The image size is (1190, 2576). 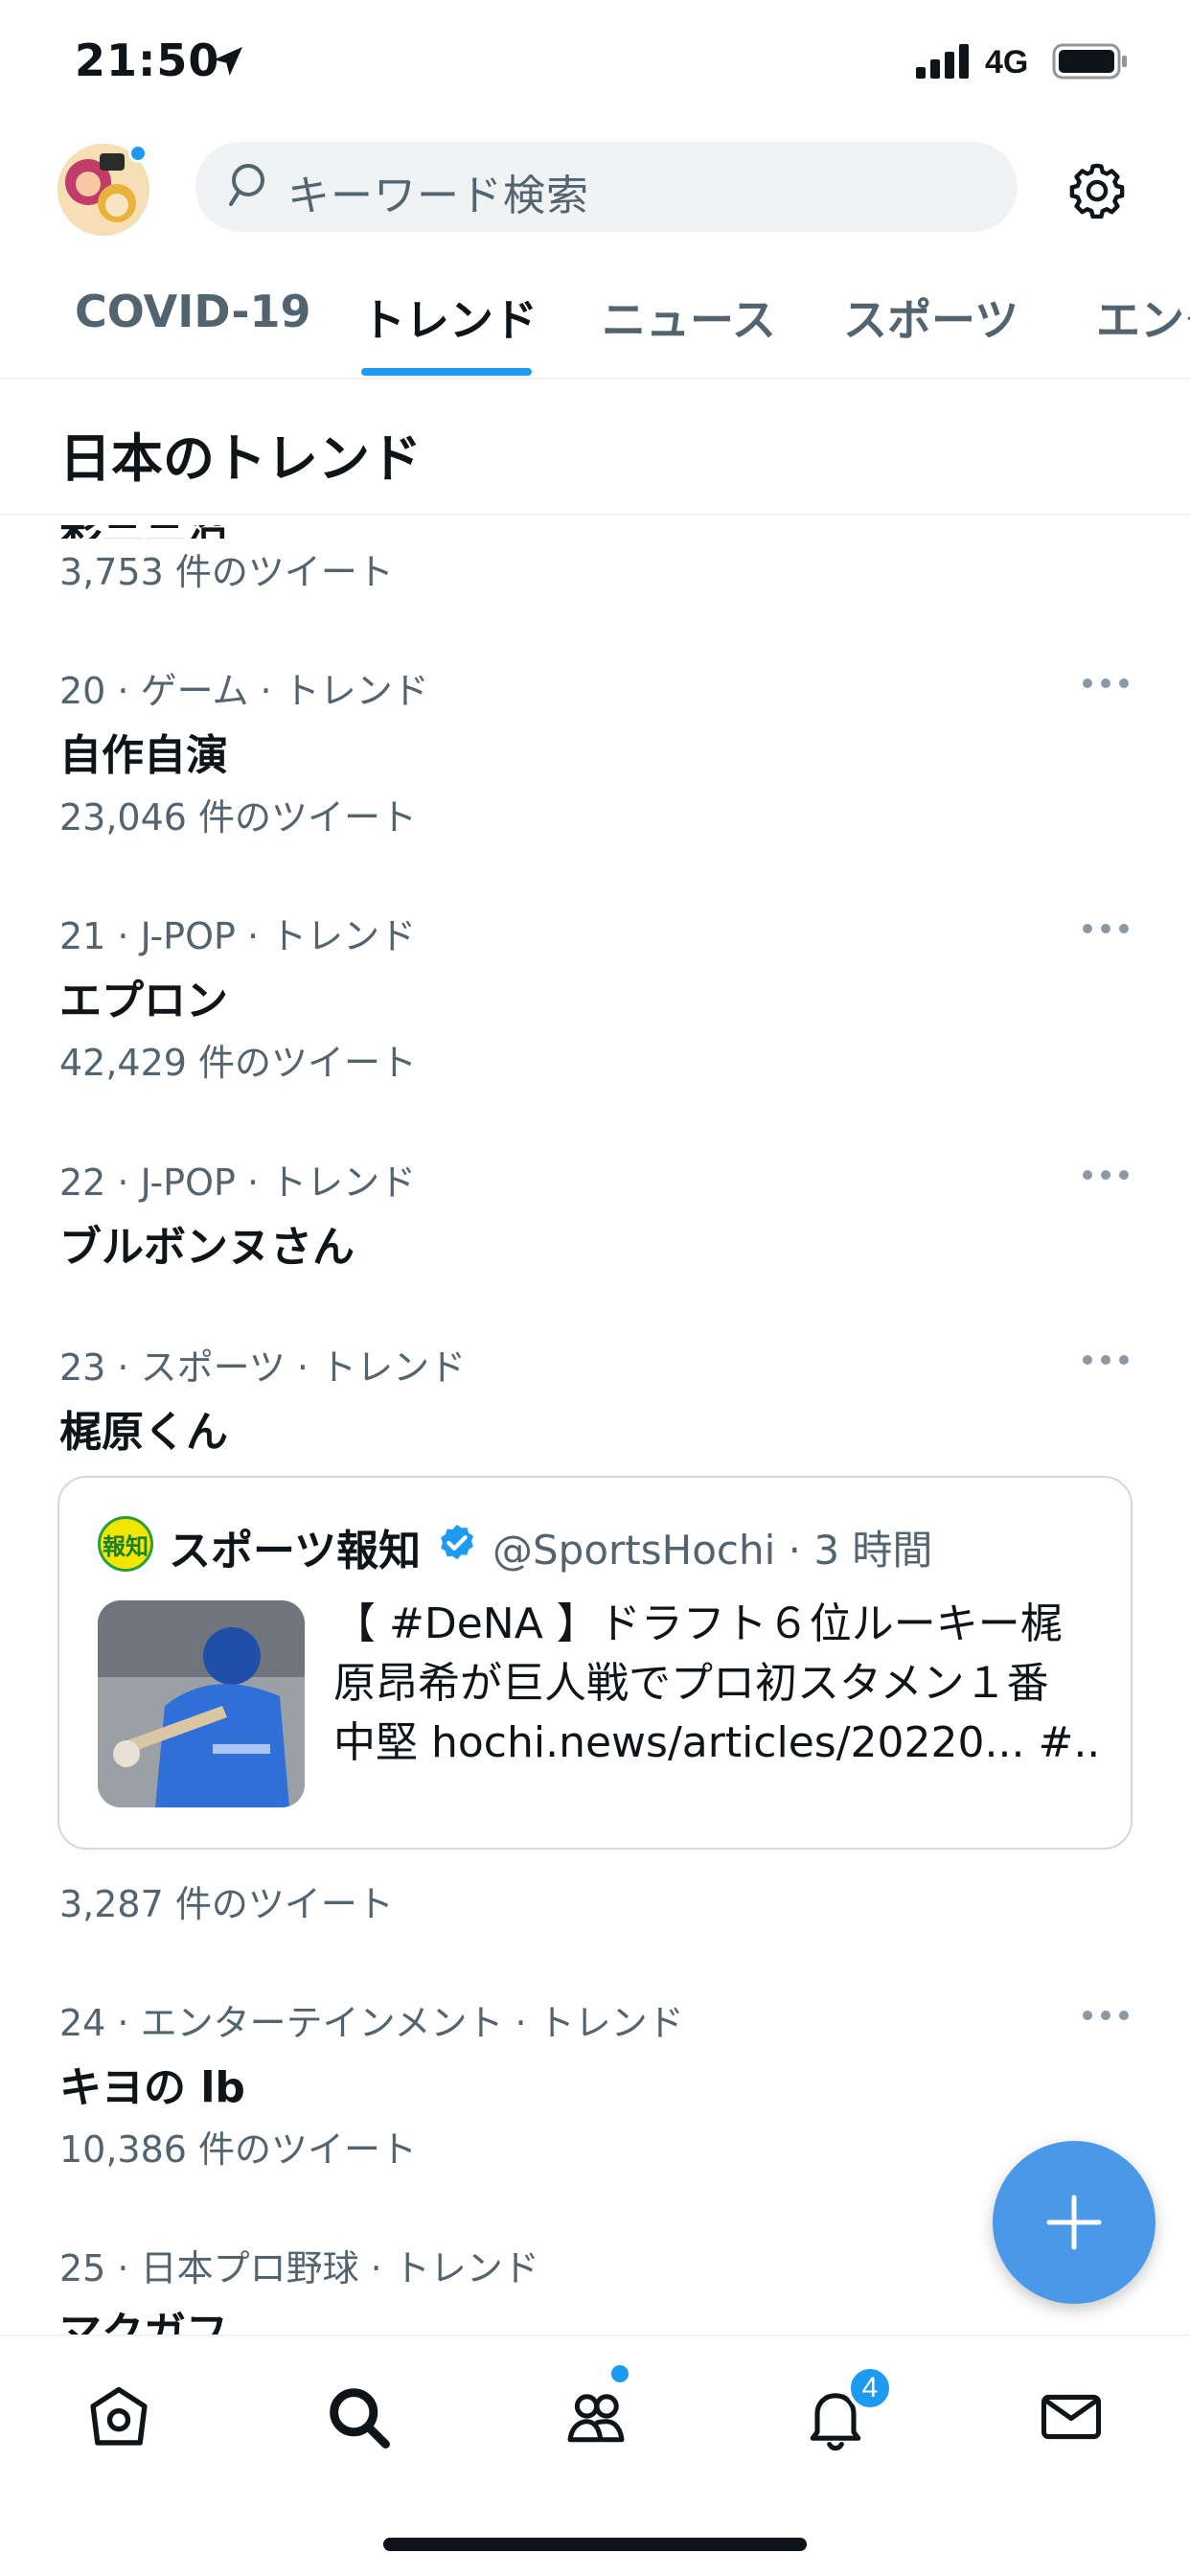 I want to click on status-time: 21:50, so click(x=148, y=60).